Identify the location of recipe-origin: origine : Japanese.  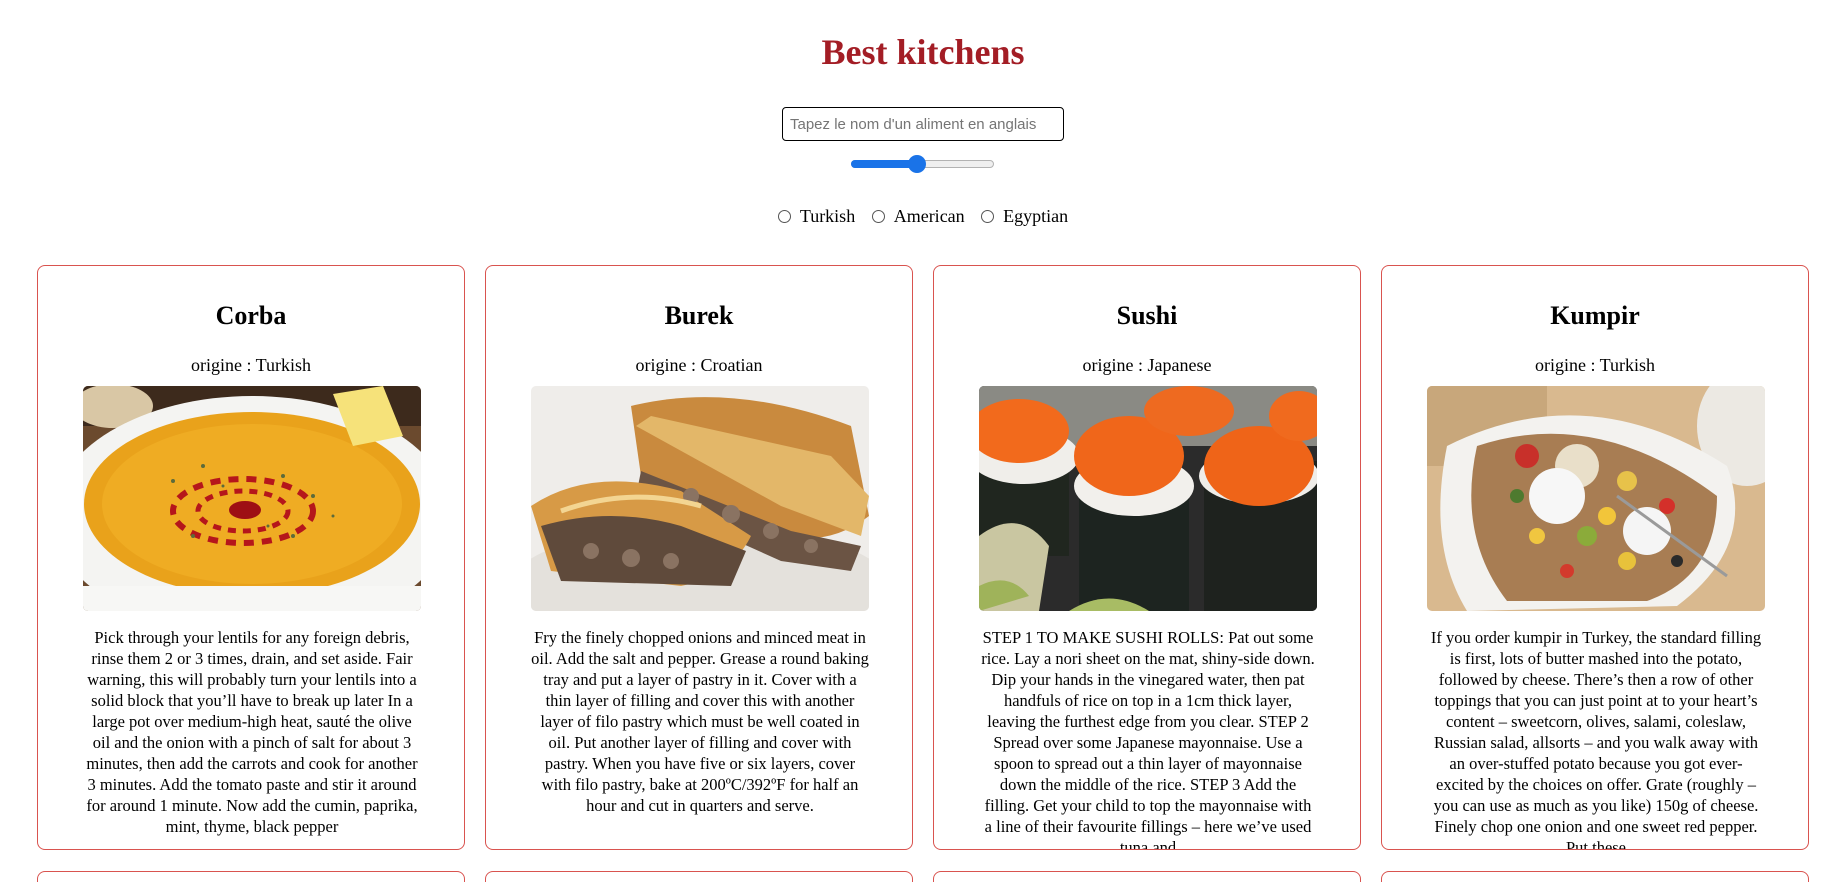
(1147, 365).